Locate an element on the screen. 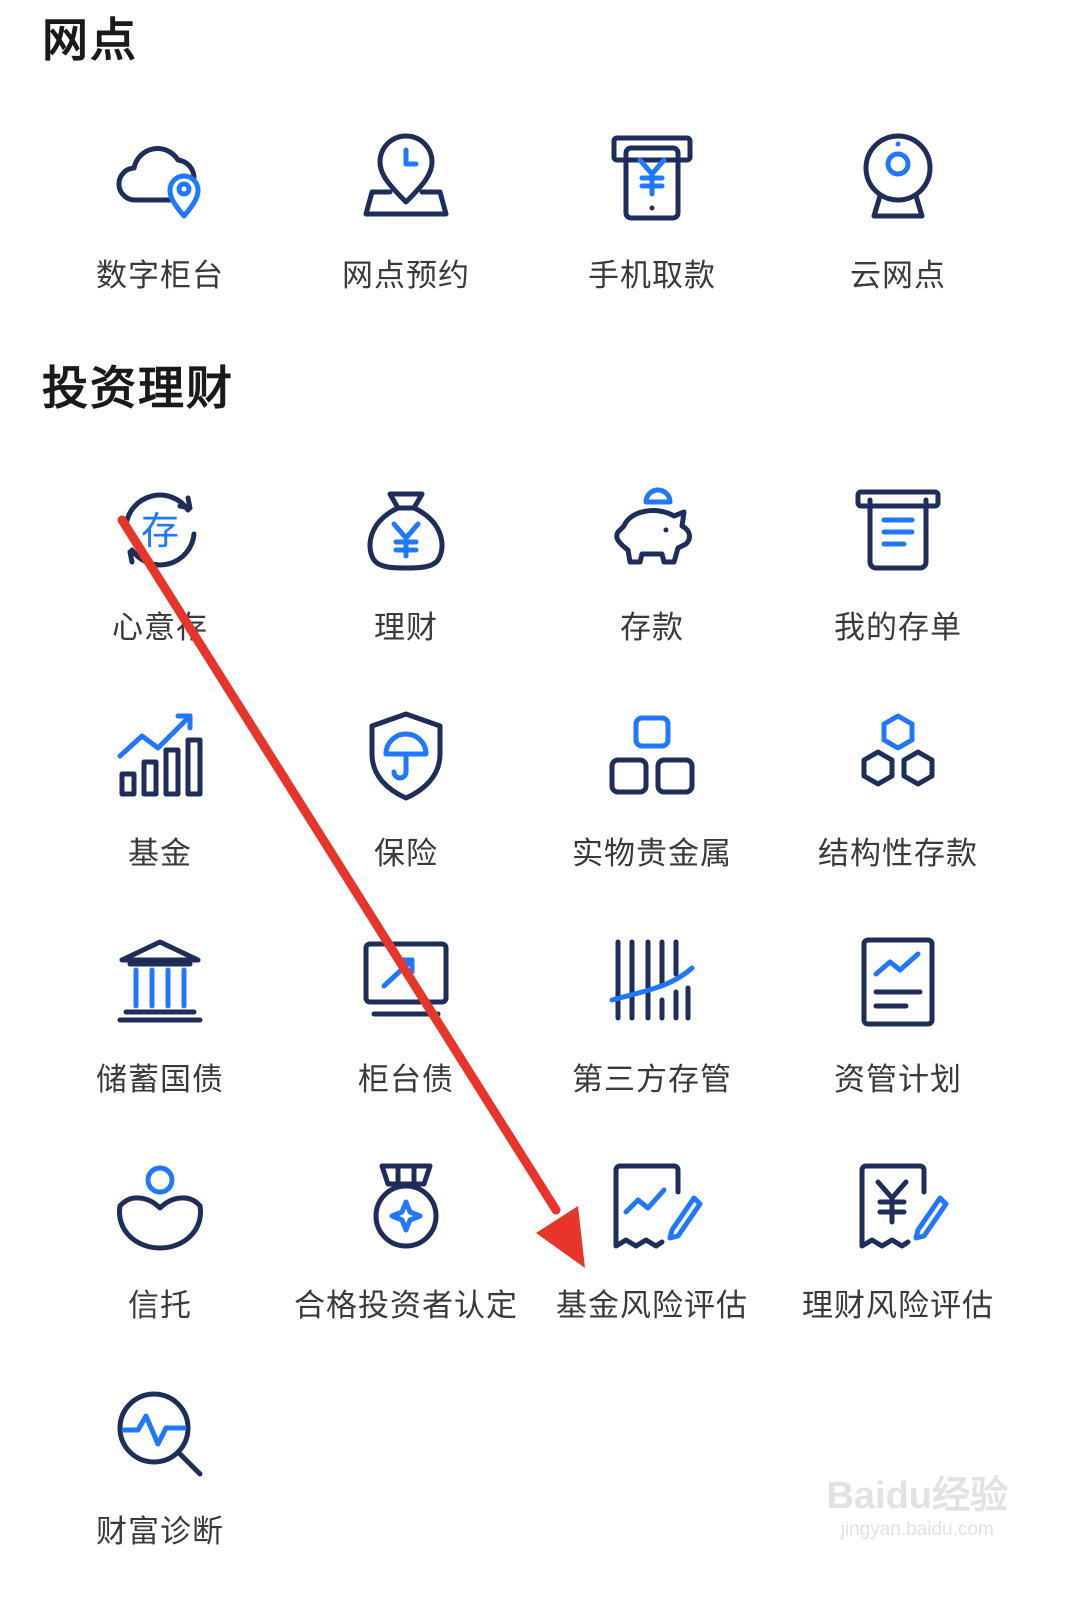 The height and width of the screenshot is (1608, 1080). tile-hexagons: 结构性存款 is located at coordinates (898, 817).